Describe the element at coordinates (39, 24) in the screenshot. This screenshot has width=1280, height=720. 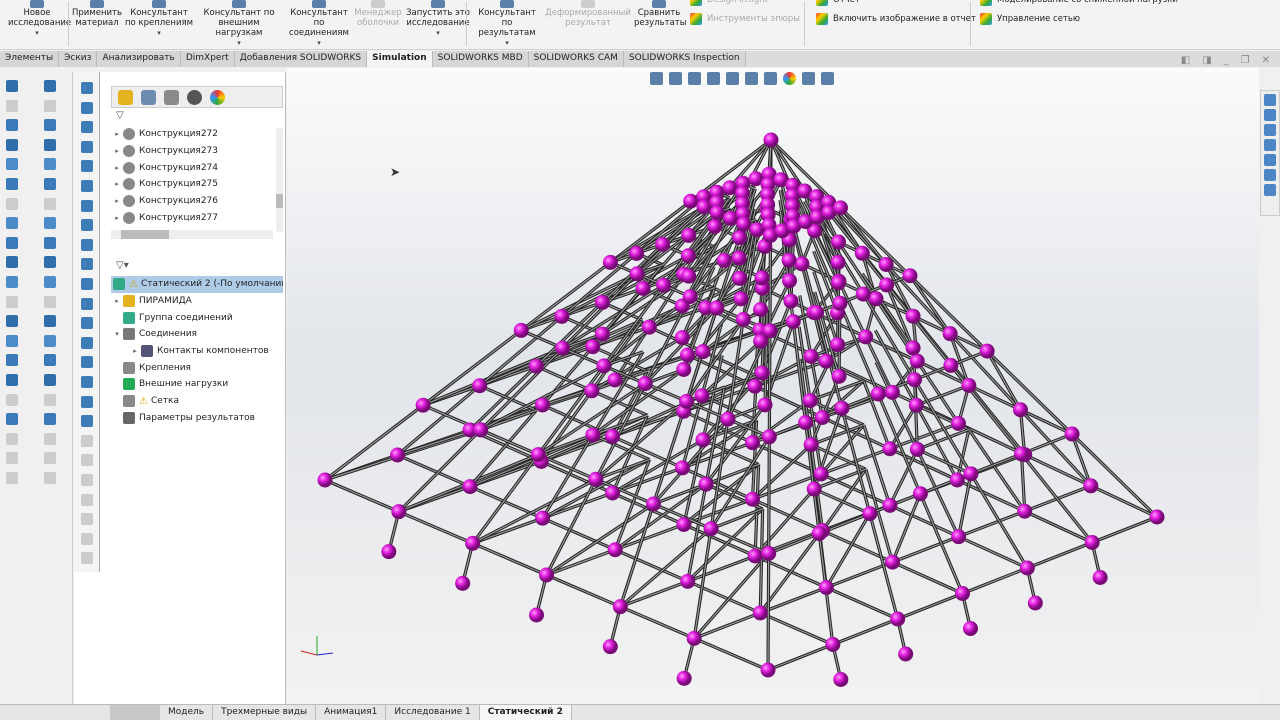
I see `ribbon-button-0: Новое исследование ▾` at that location.